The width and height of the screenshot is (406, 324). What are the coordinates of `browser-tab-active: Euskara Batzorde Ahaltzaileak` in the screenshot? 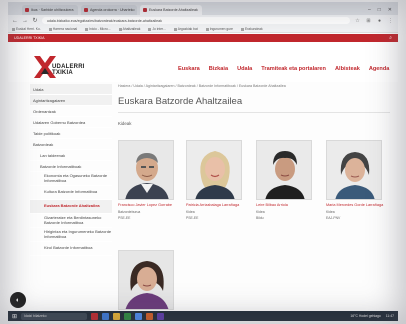 It's located at (171, 10).